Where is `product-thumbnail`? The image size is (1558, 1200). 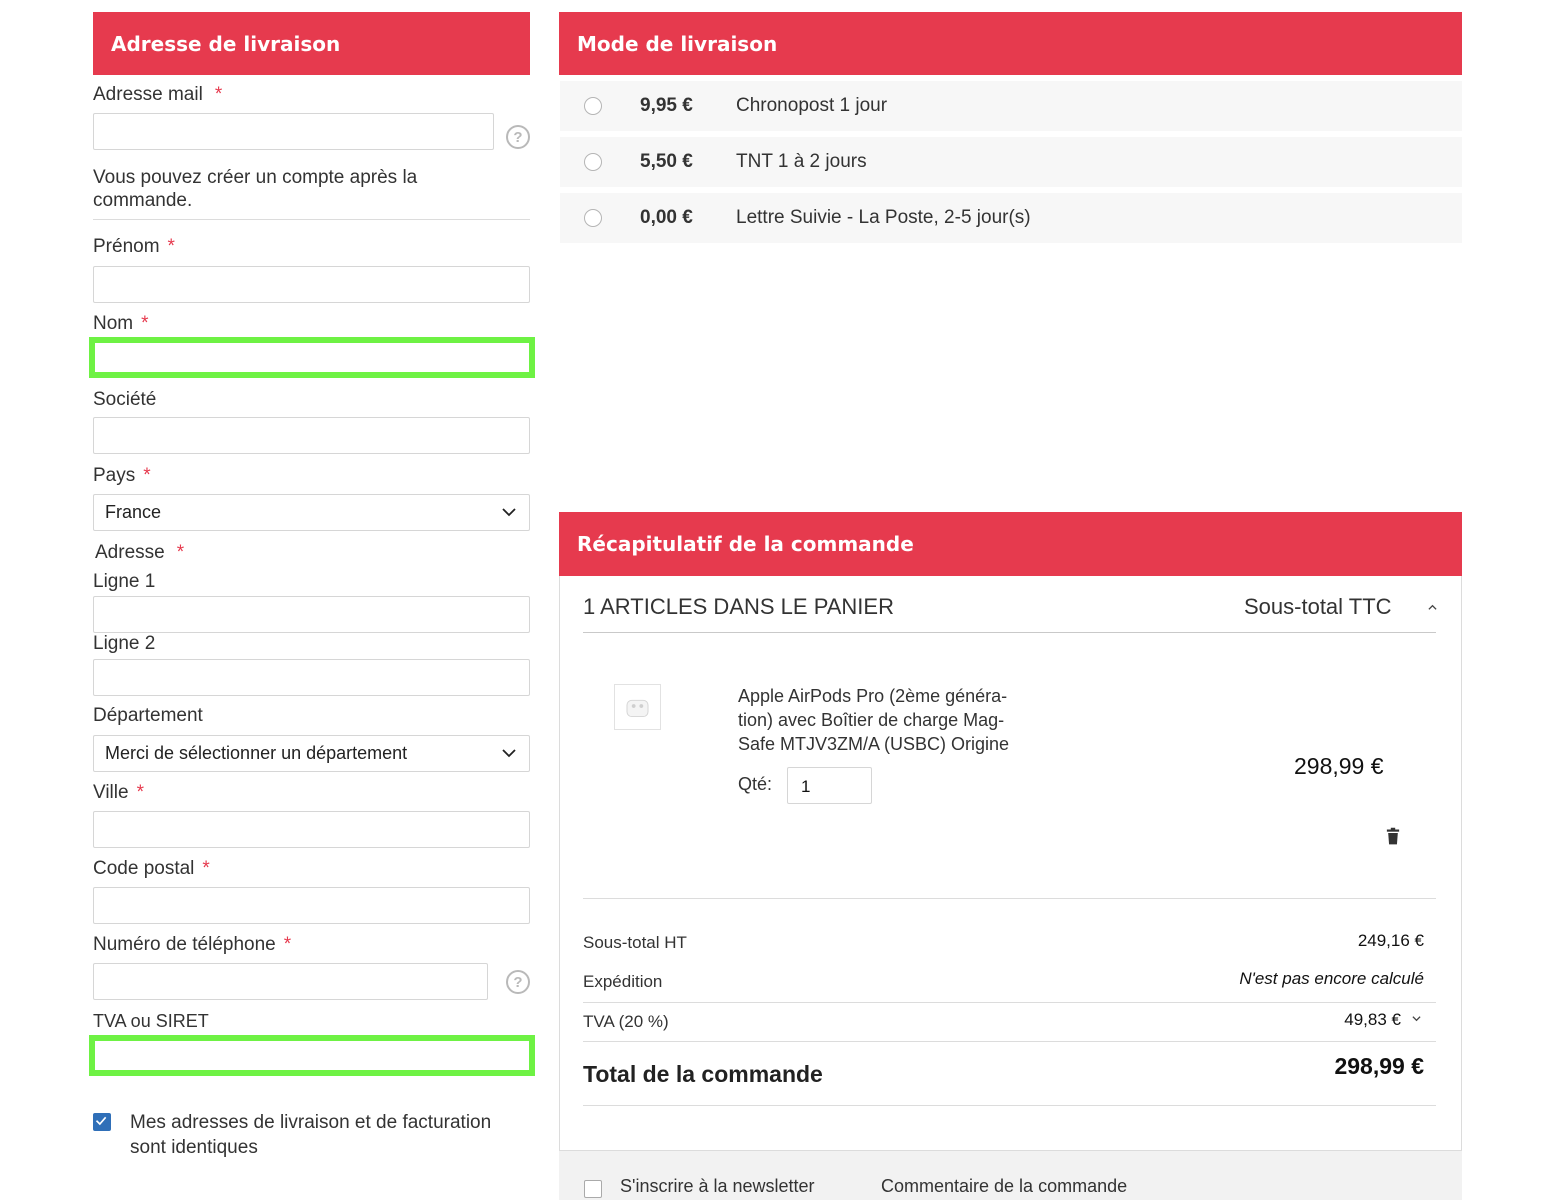
product-thumbnail is located at coordinates (637, 707).